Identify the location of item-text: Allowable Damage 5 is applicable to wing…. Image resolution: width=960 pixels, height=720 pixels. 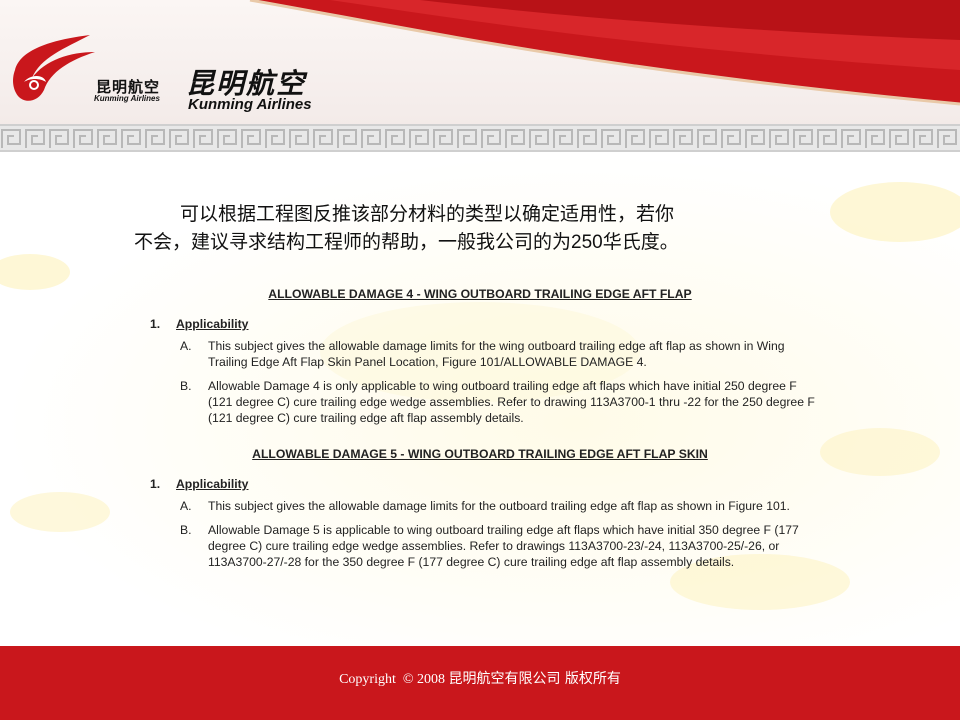
(503, 546).